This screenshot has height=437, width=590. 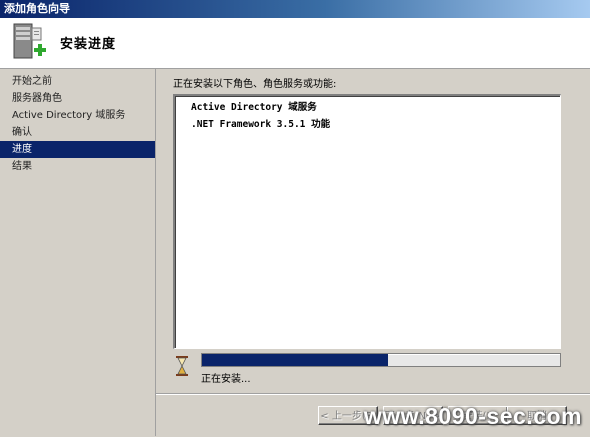 I want to click on wizard-header: 安装进度, so click(x=295, y=43).